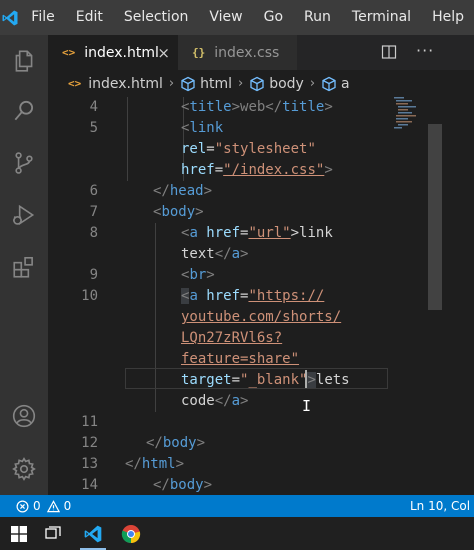 This screenshot has width=474, height=550. What do you see at coordinates (93, 191) in the screenshot?
I see `line-number: 6` at bounding box center [93, 191].